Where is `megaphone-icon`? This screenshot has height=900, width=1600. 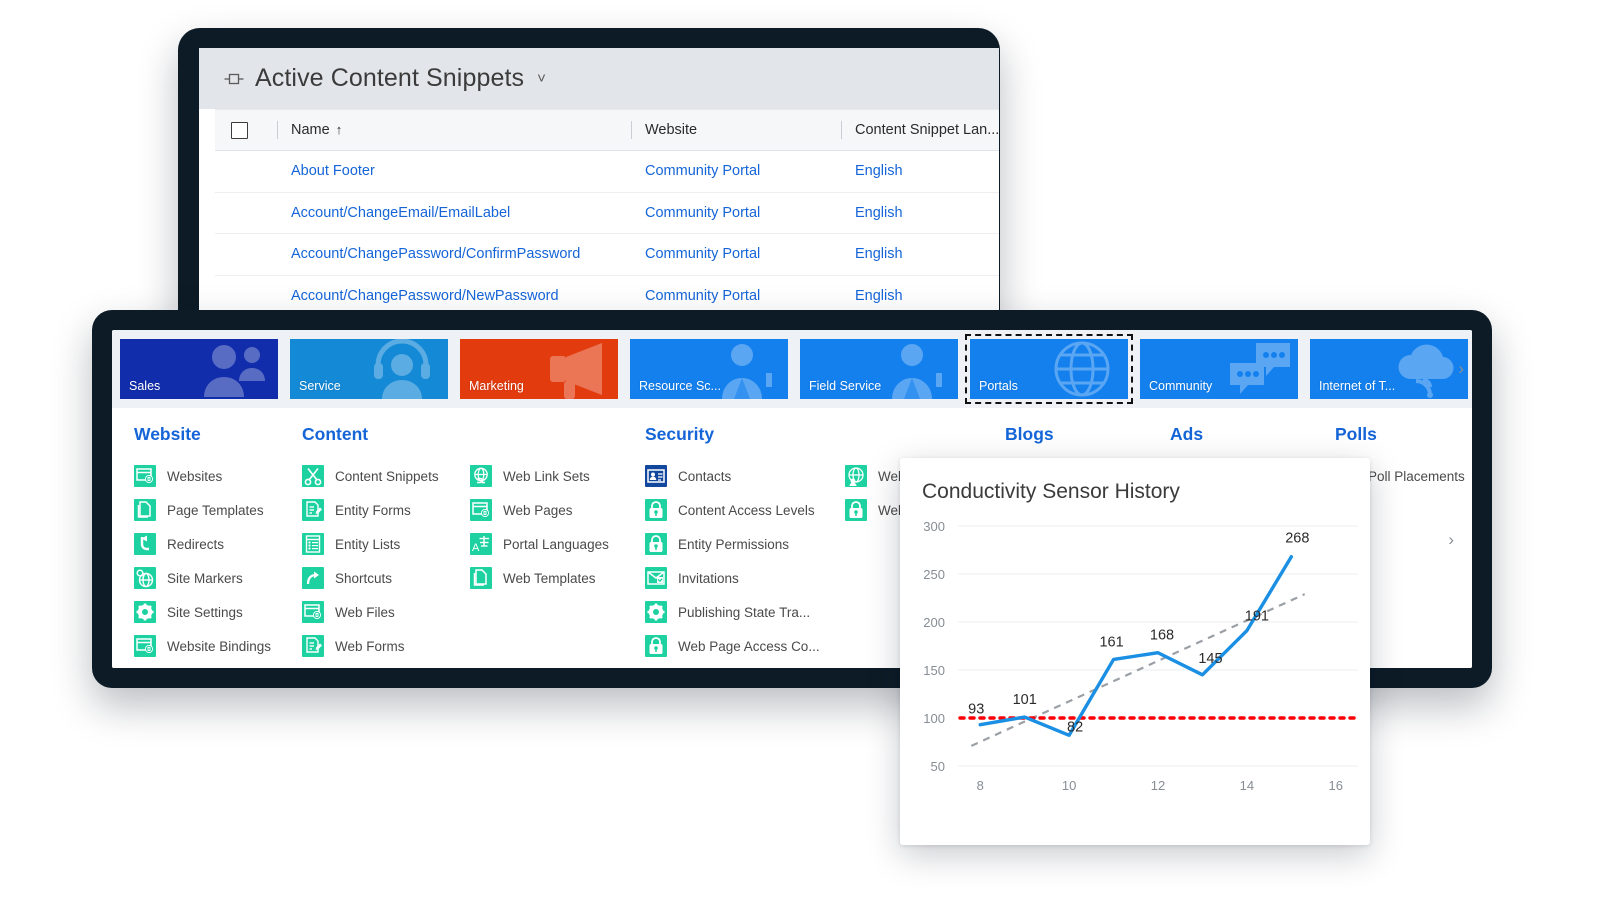
megaphone-icon is located at coordinates (572, 369).